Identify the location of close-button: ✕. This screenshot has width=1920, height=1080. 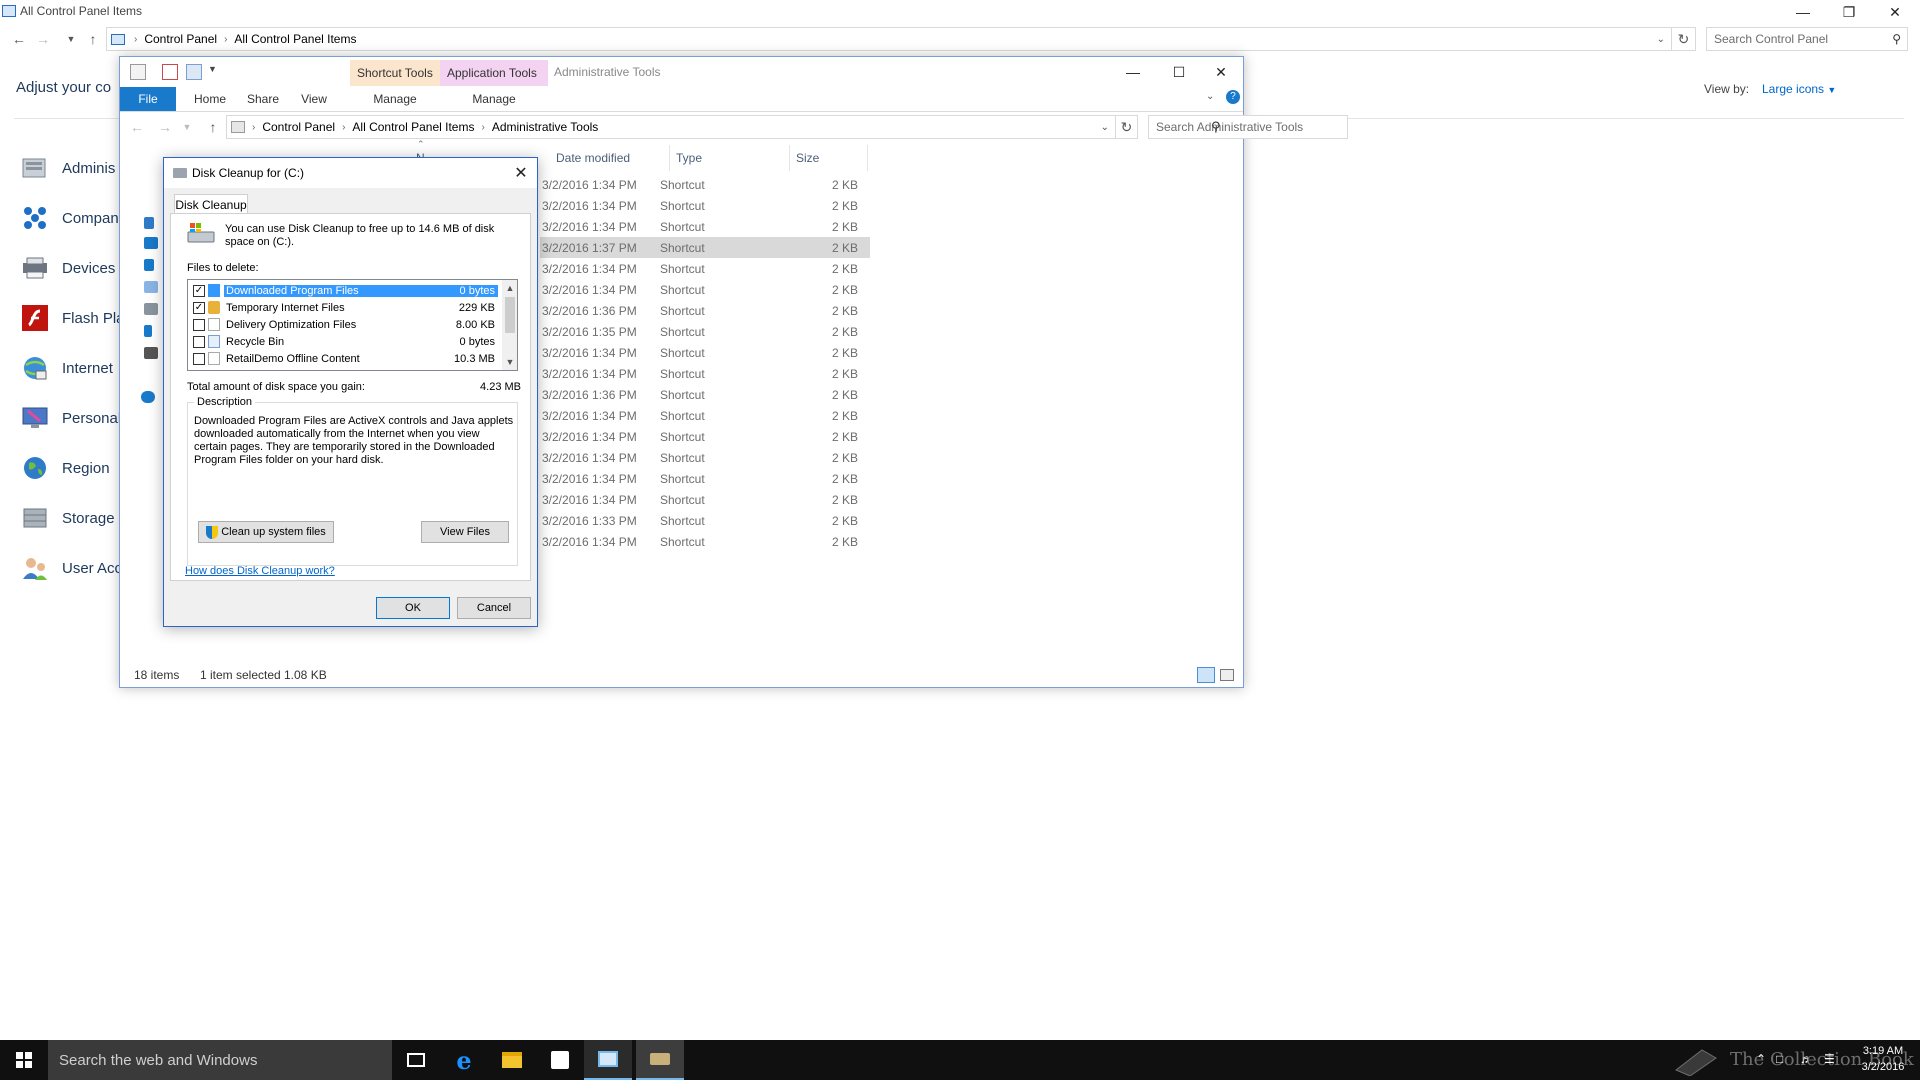
(1895, 12).